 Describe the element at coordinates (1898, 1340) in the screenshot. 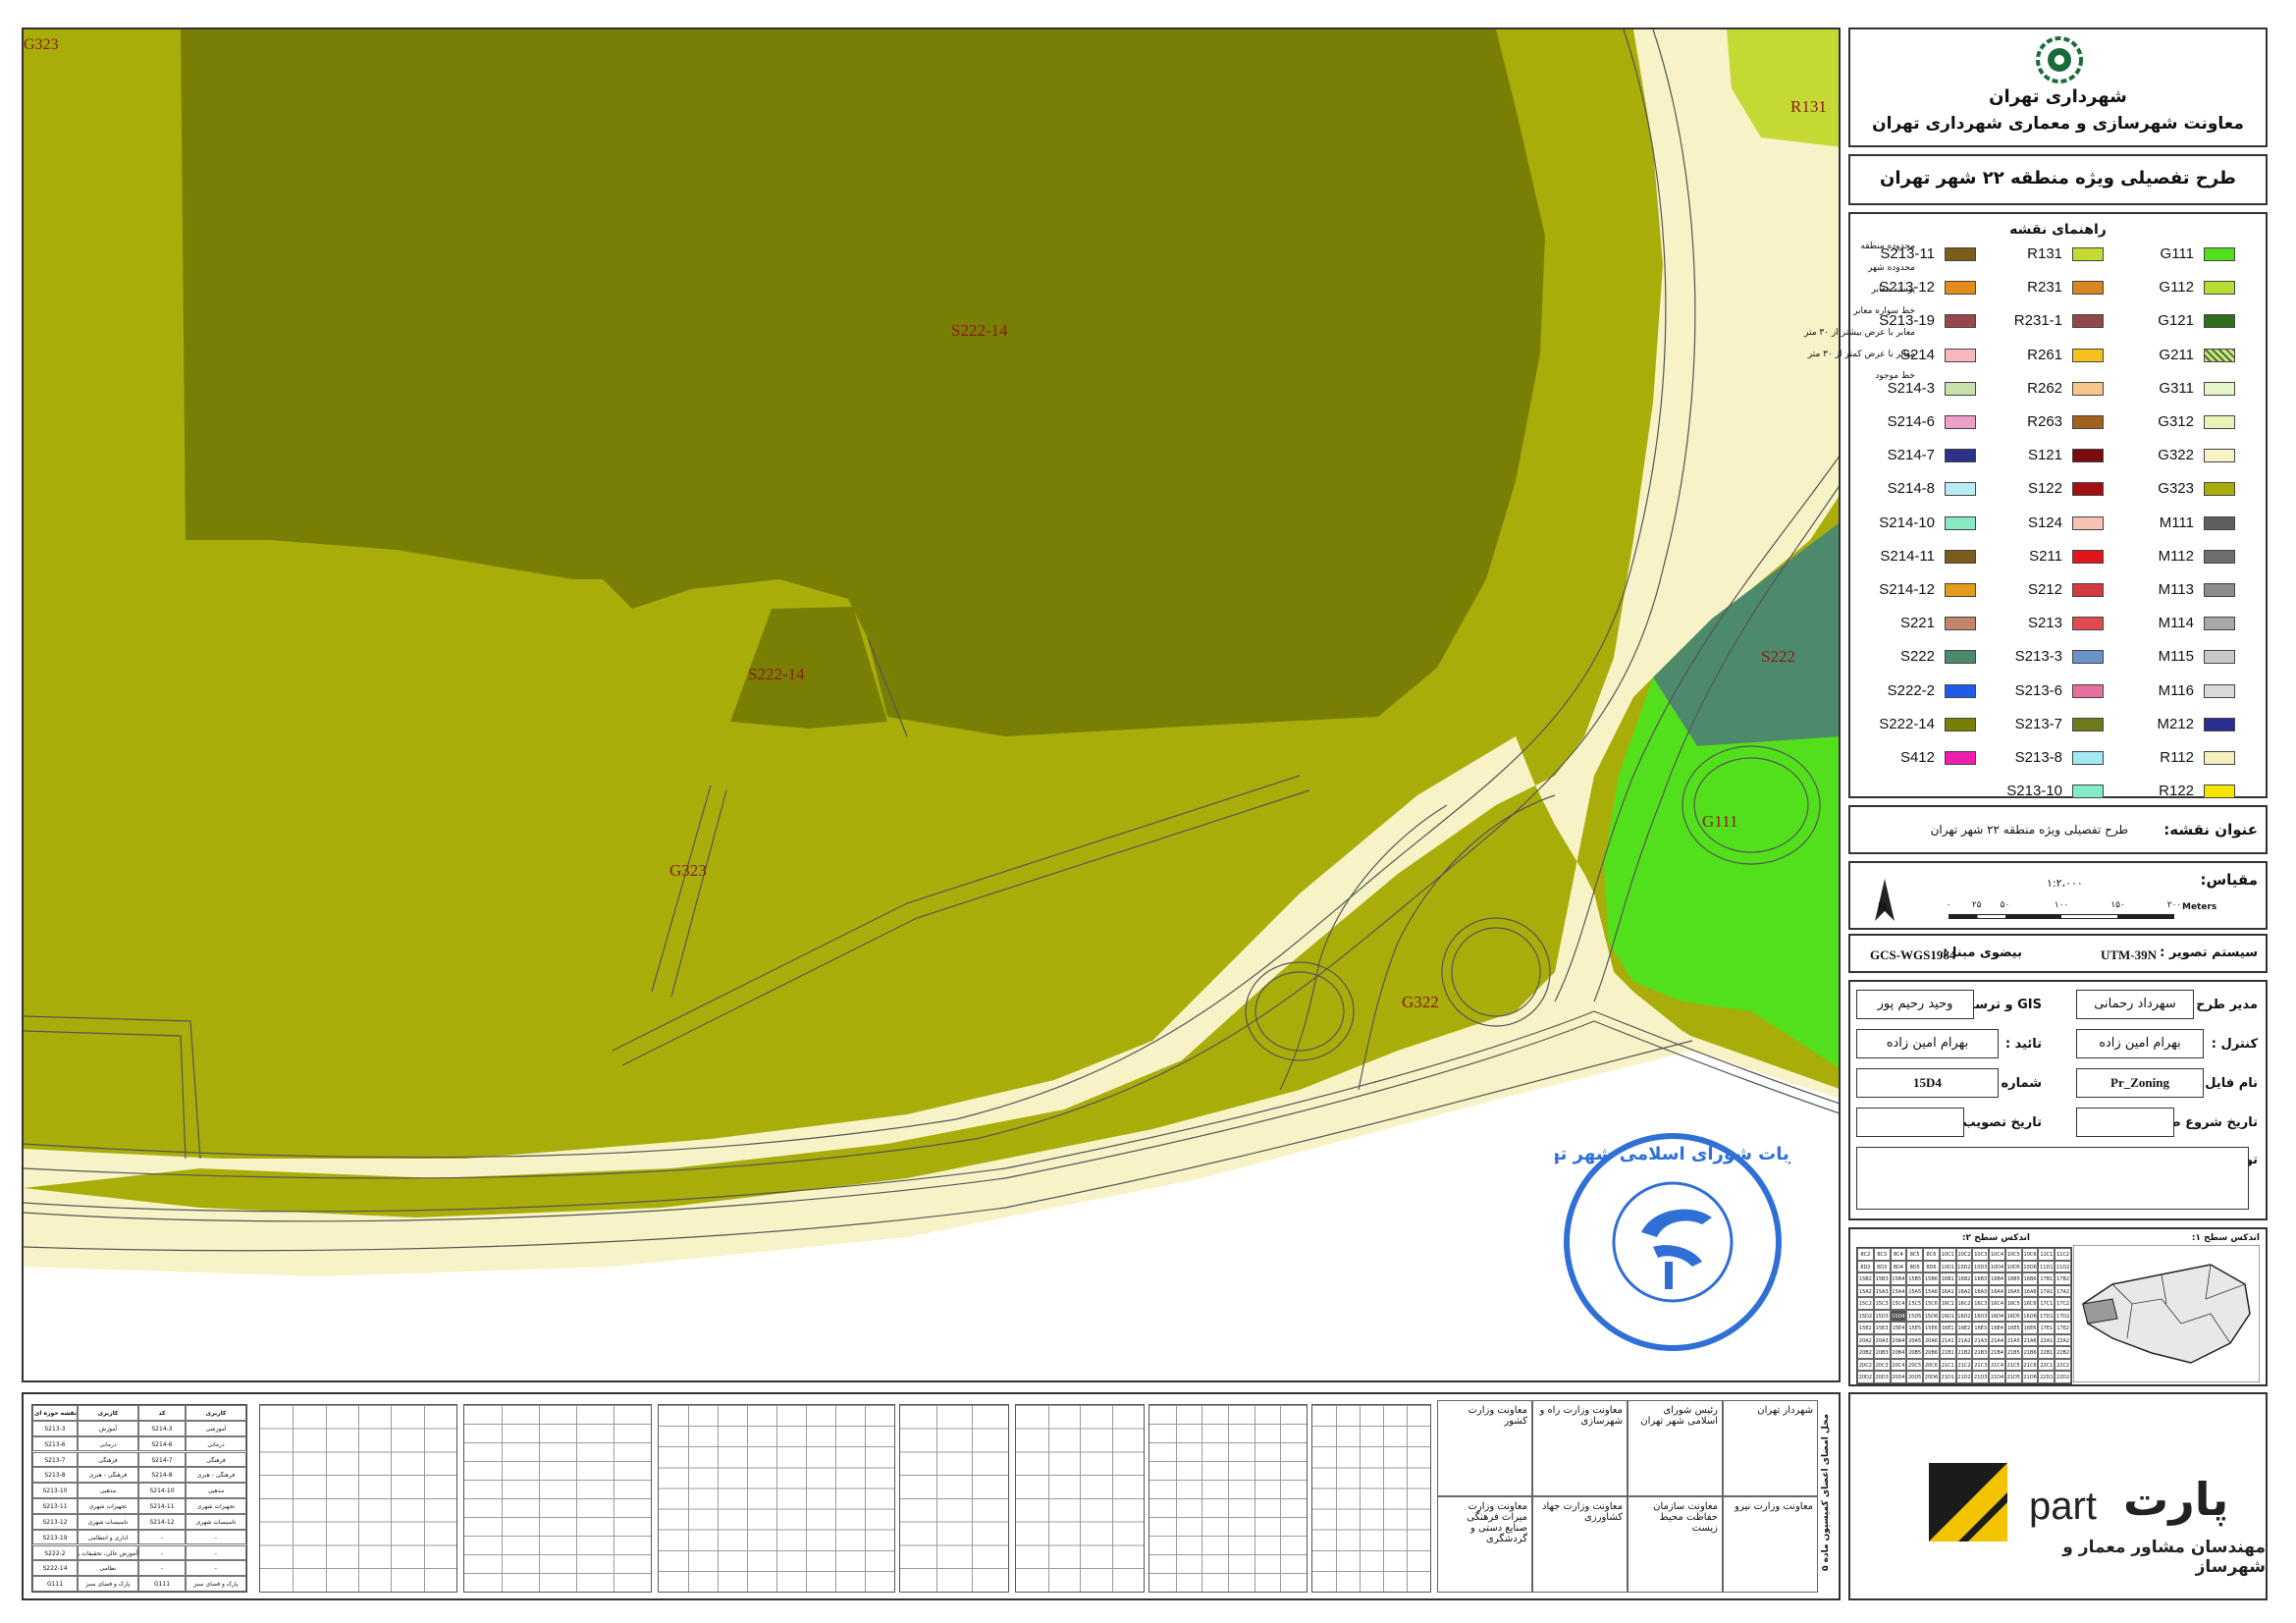

I see `index-grid-cell: 20A4` at that location.